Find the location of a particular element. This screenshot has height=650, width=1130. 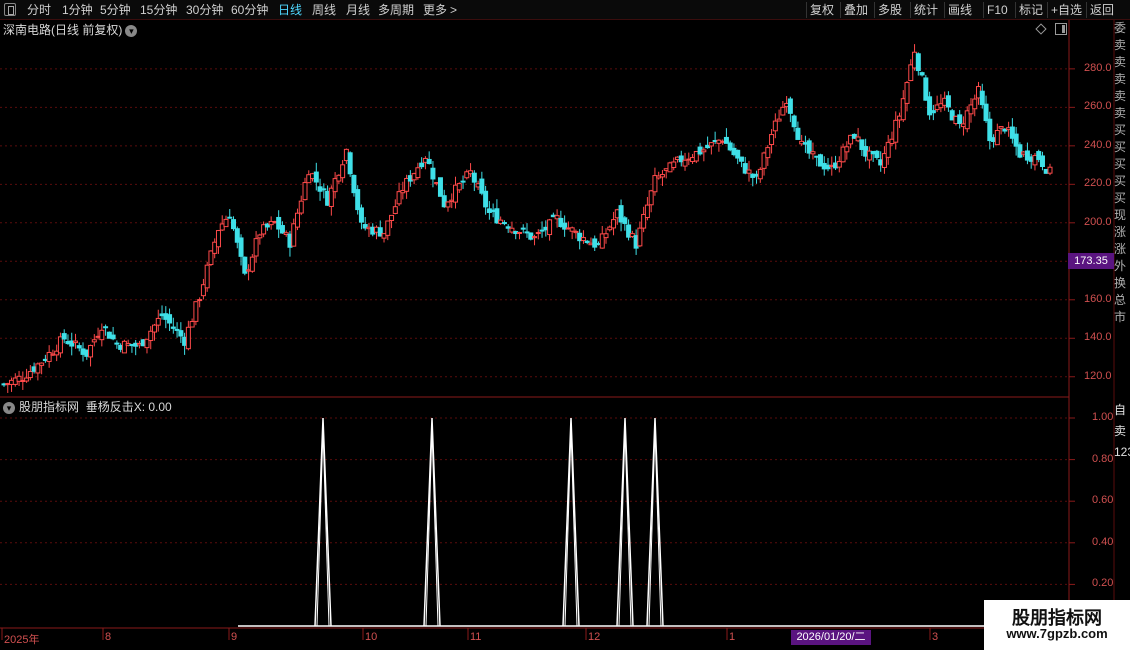

date-axis-label: 12 is located at coordinates (594, 637).